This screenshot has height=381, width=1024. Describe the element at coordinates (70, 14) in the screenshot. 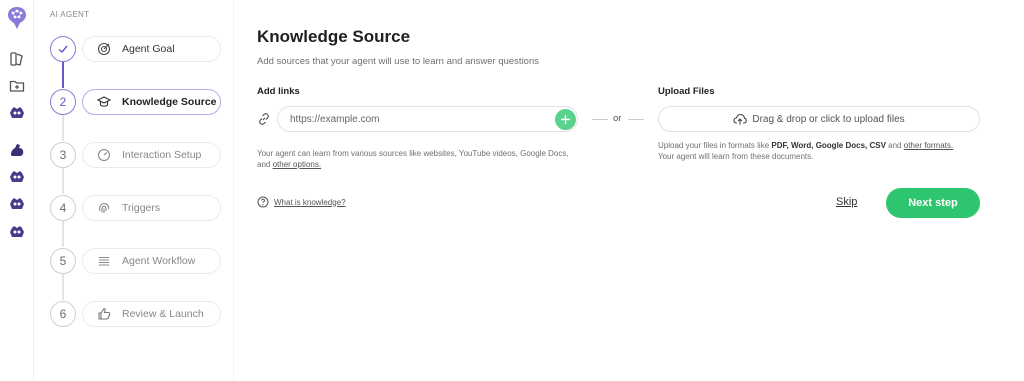

I see `section-label: AI AGENT` at that location.